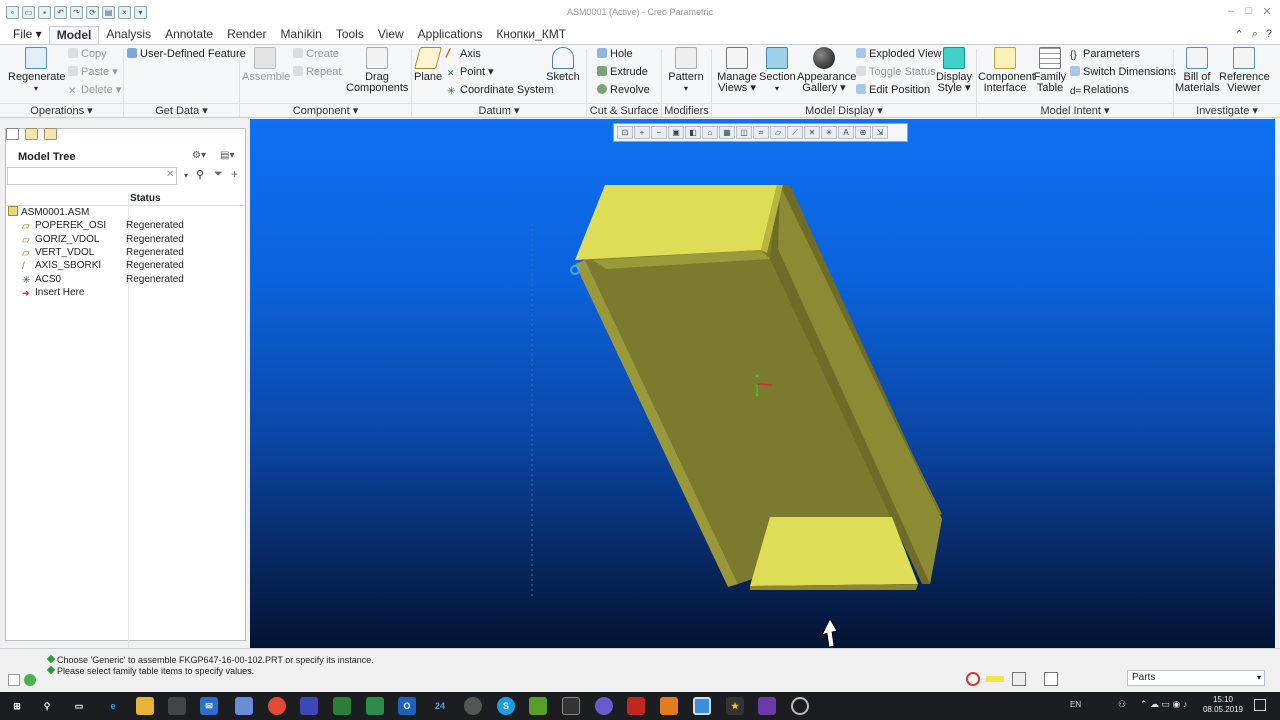 Image resolution: width=1280 pixels, height=720 pixels. What do you see at coordinates (266, 65) in the screenshot?
I see `assemble-button: Assemble` at bounding box center [266, 65].